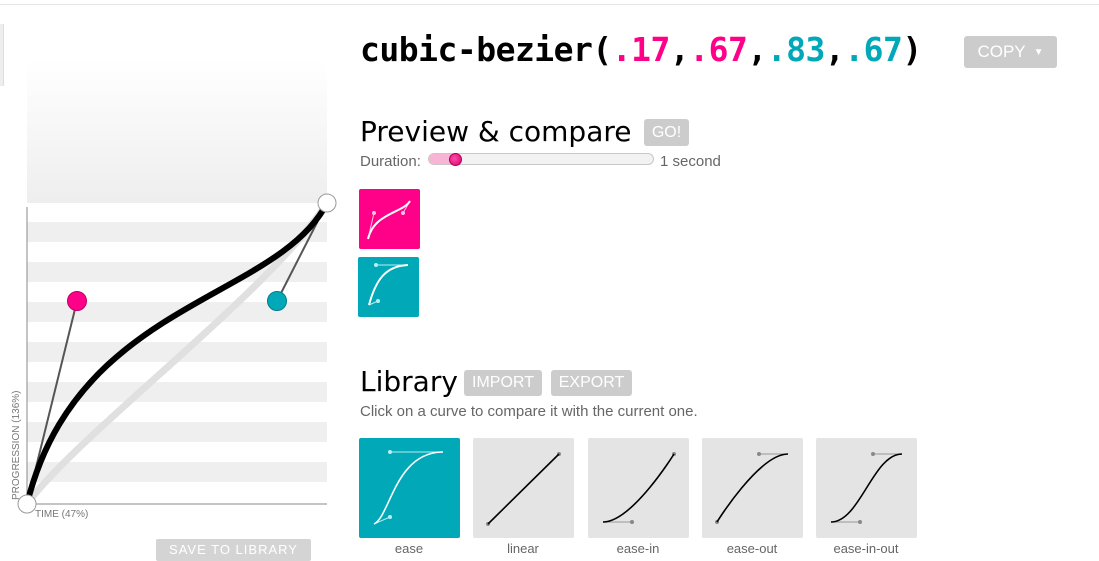  What do you see at coordinates (523, 548) in the screenshot?
I see `library-item-label: linear` at bounding box center [523, 548].